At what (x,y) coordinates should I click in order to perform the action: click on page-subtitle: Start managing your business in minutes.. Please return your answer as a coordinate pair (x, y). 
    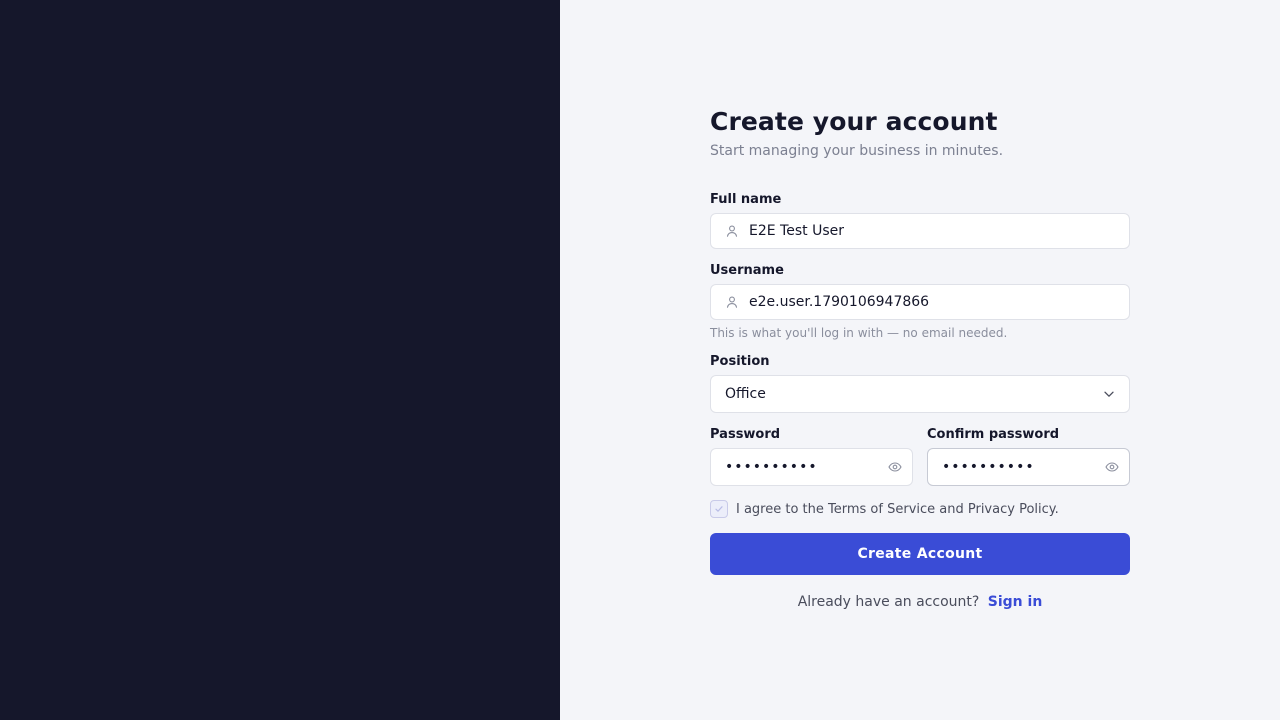
    Looking at the image, I should click on (857, 151).